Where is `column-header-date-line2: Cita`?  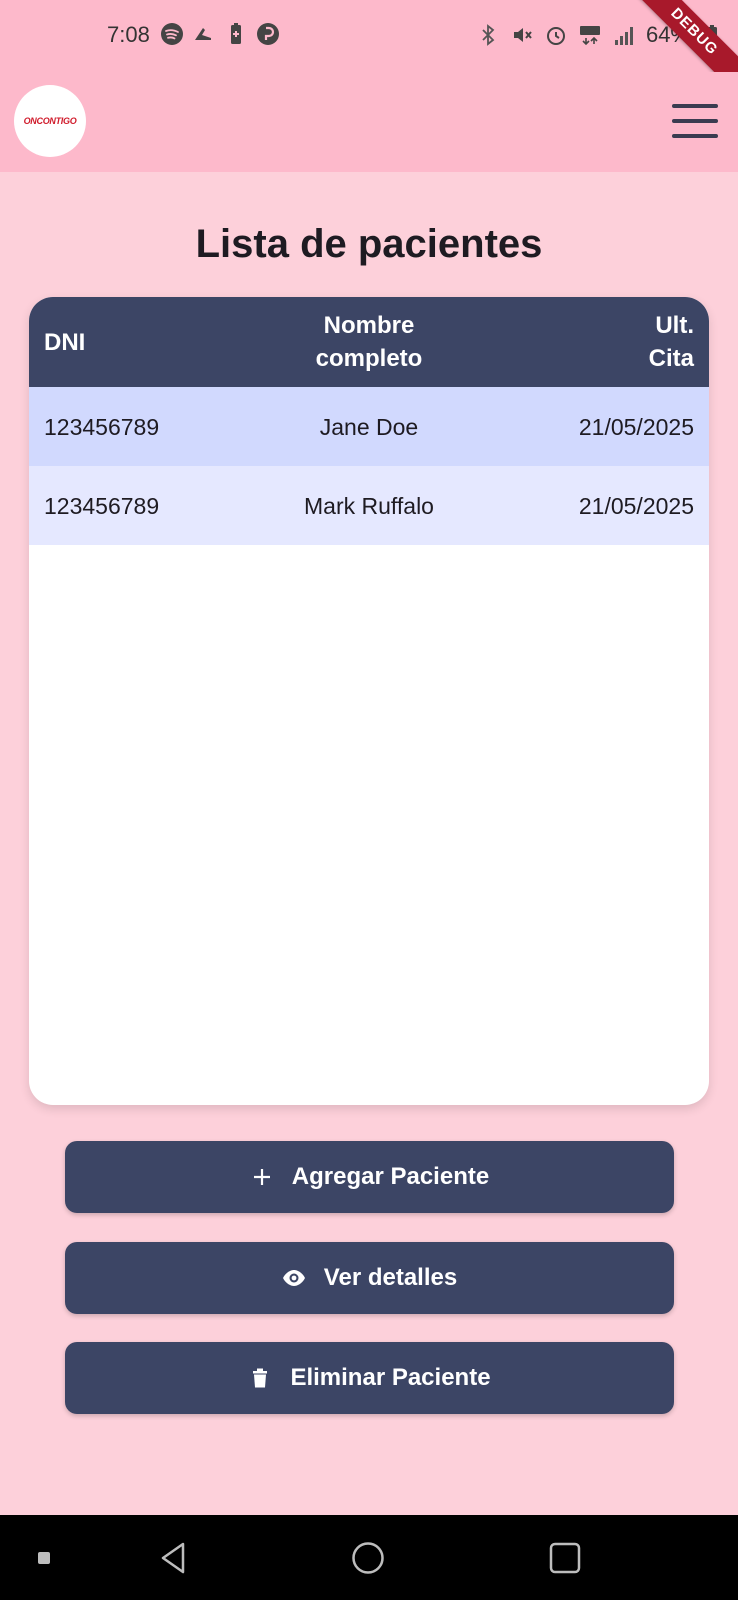 column-header-date-line2: Cita is located at coordinates (671, 358).